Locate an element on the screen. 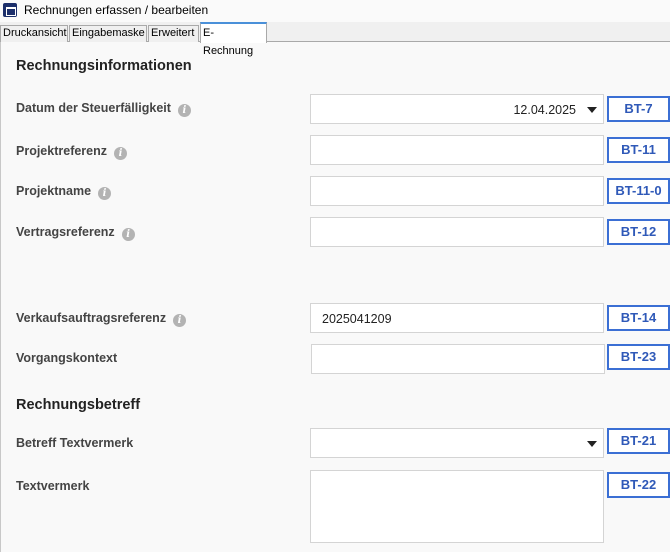 This screenshot has width=670, height=552. bt-code-badge: BT-12 is located at coordinates (638, 232).